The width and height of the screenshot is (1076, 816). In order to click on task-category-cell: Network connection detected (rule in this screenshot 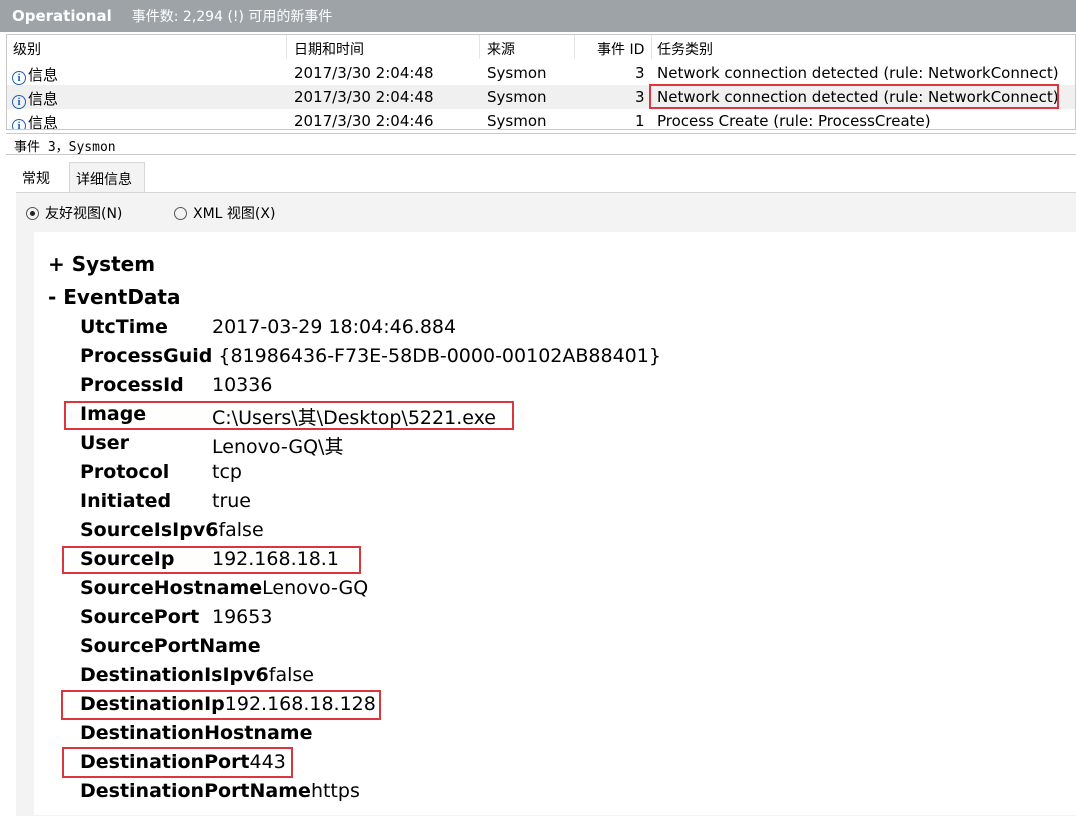, I will do `click(858, 73)`.